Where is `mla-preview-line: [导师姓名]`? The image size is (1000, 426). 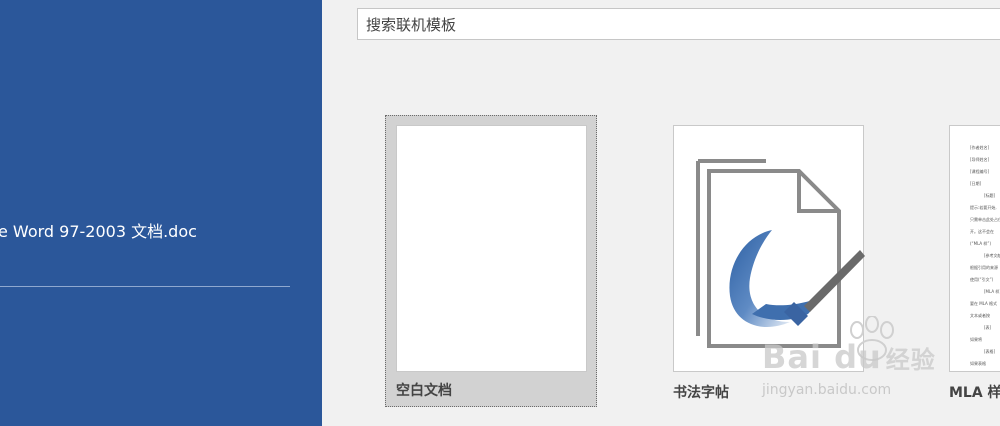 mla-preview-line: [导师姓名] is located at coordinates (980, 159).